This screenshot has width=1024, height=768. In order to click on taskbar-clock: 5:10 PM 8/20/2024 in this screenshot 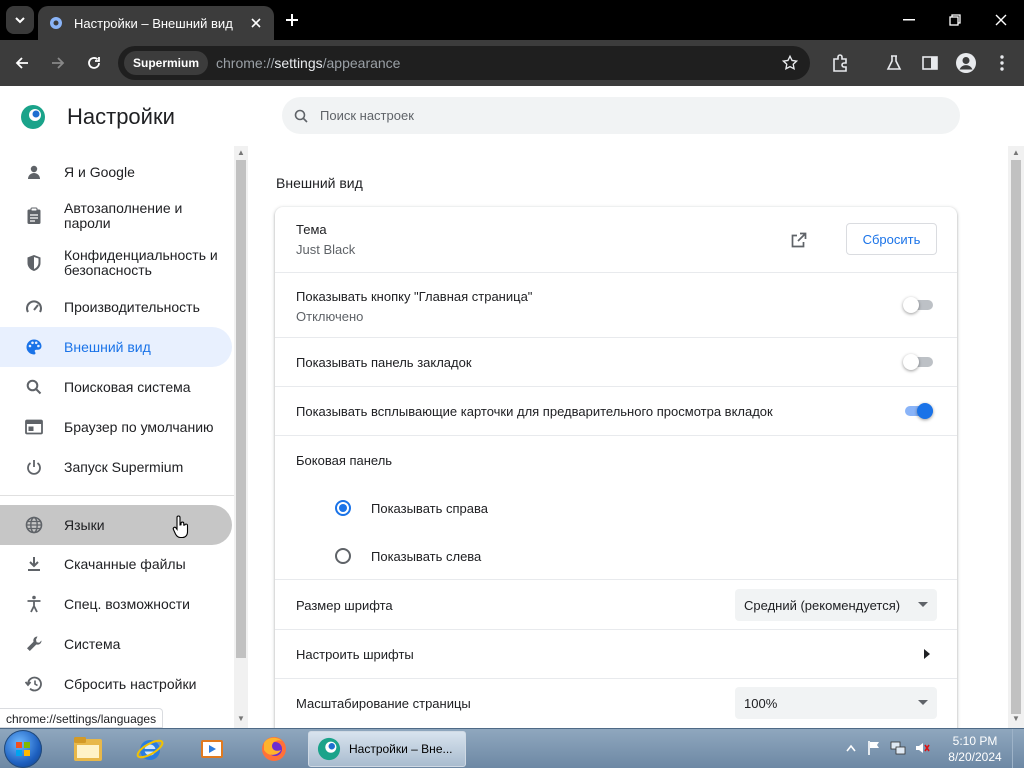, I will do `click(975, 749)`.